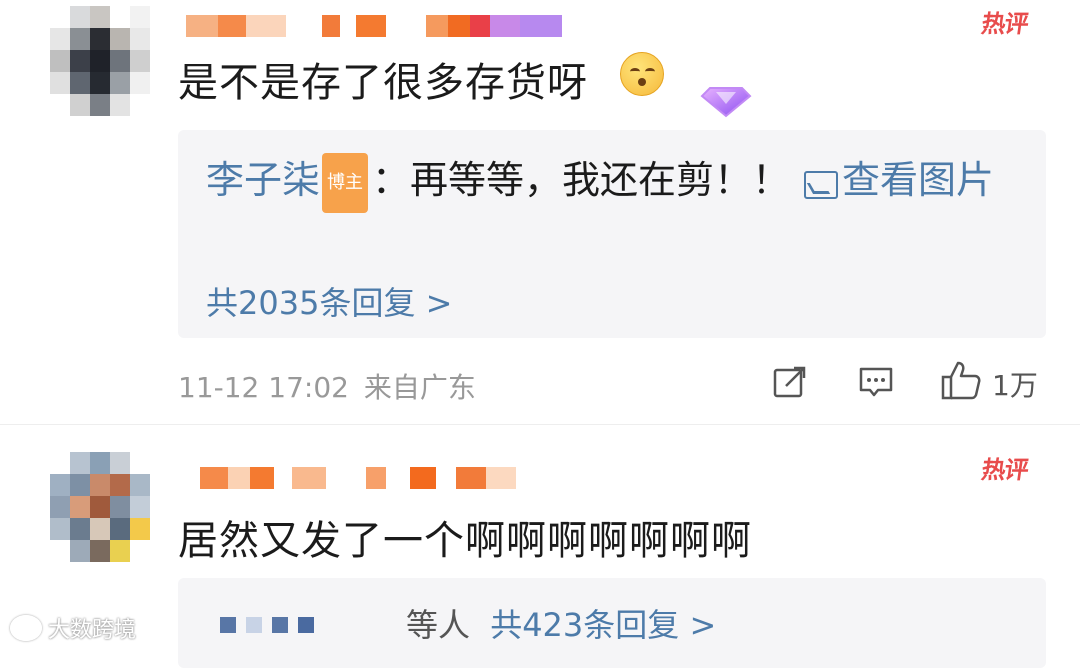 Image resolution: width=1080 pixels, height=668 pixels. Describe the element at coordinates (263, 387) in the screenshot. I see `comment-datetime: 11-12 17:02` at that location.